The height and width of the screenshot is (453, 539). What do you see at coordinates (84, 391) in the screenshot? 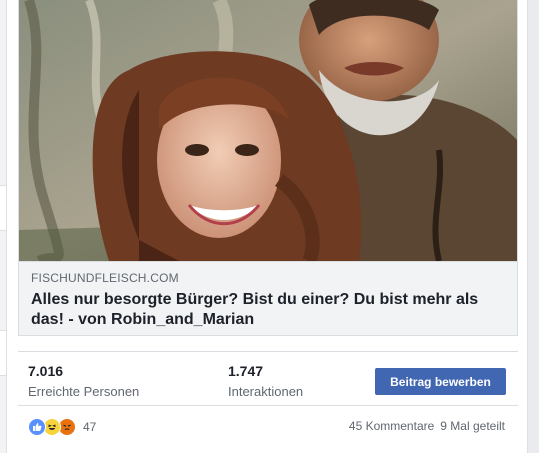
I see `reach-label: Erreichte Personen` at bounding box center [84, 391].